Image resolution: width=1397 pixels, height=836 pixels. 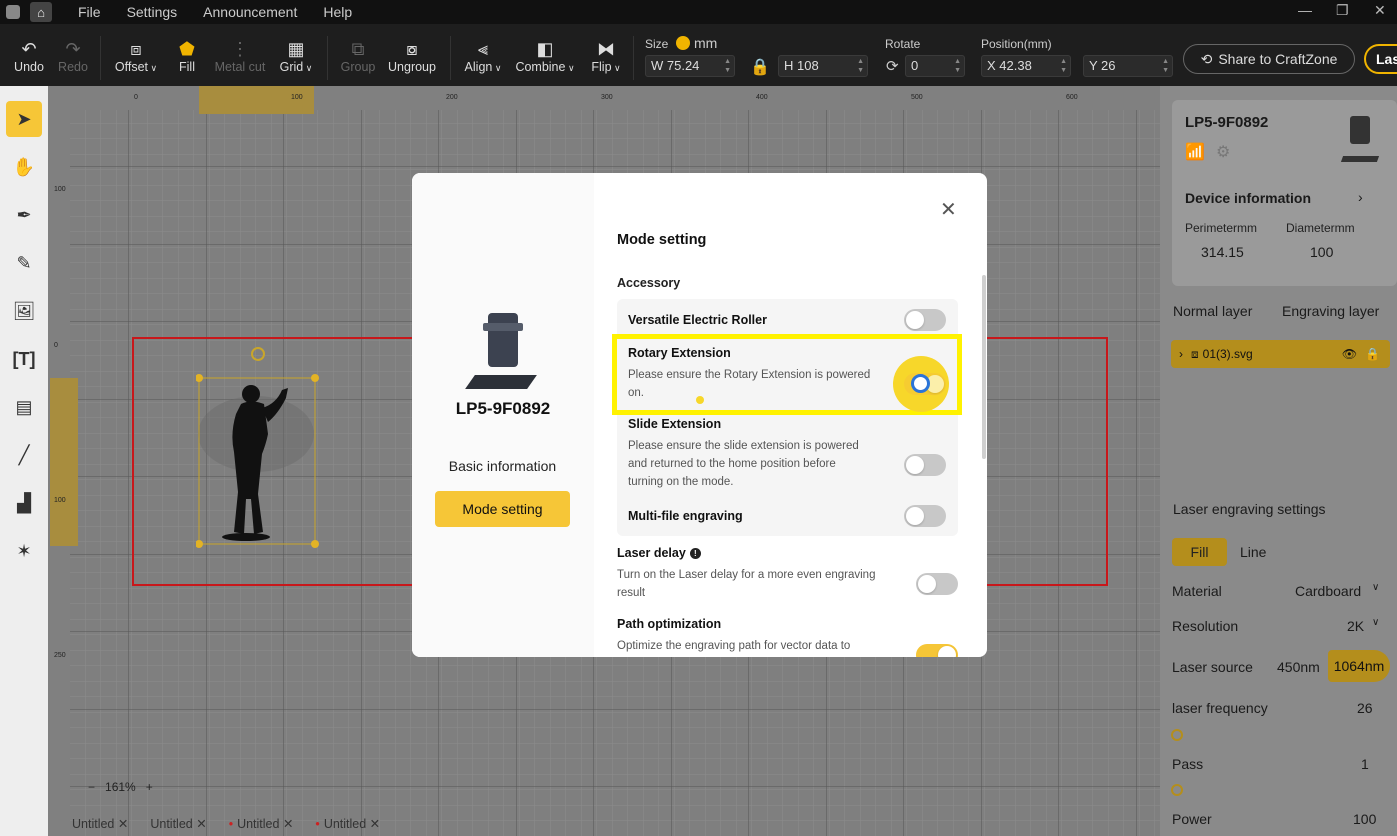 I want to click on laser-1064-option: 1064nm, so click(x=1359, y=666).